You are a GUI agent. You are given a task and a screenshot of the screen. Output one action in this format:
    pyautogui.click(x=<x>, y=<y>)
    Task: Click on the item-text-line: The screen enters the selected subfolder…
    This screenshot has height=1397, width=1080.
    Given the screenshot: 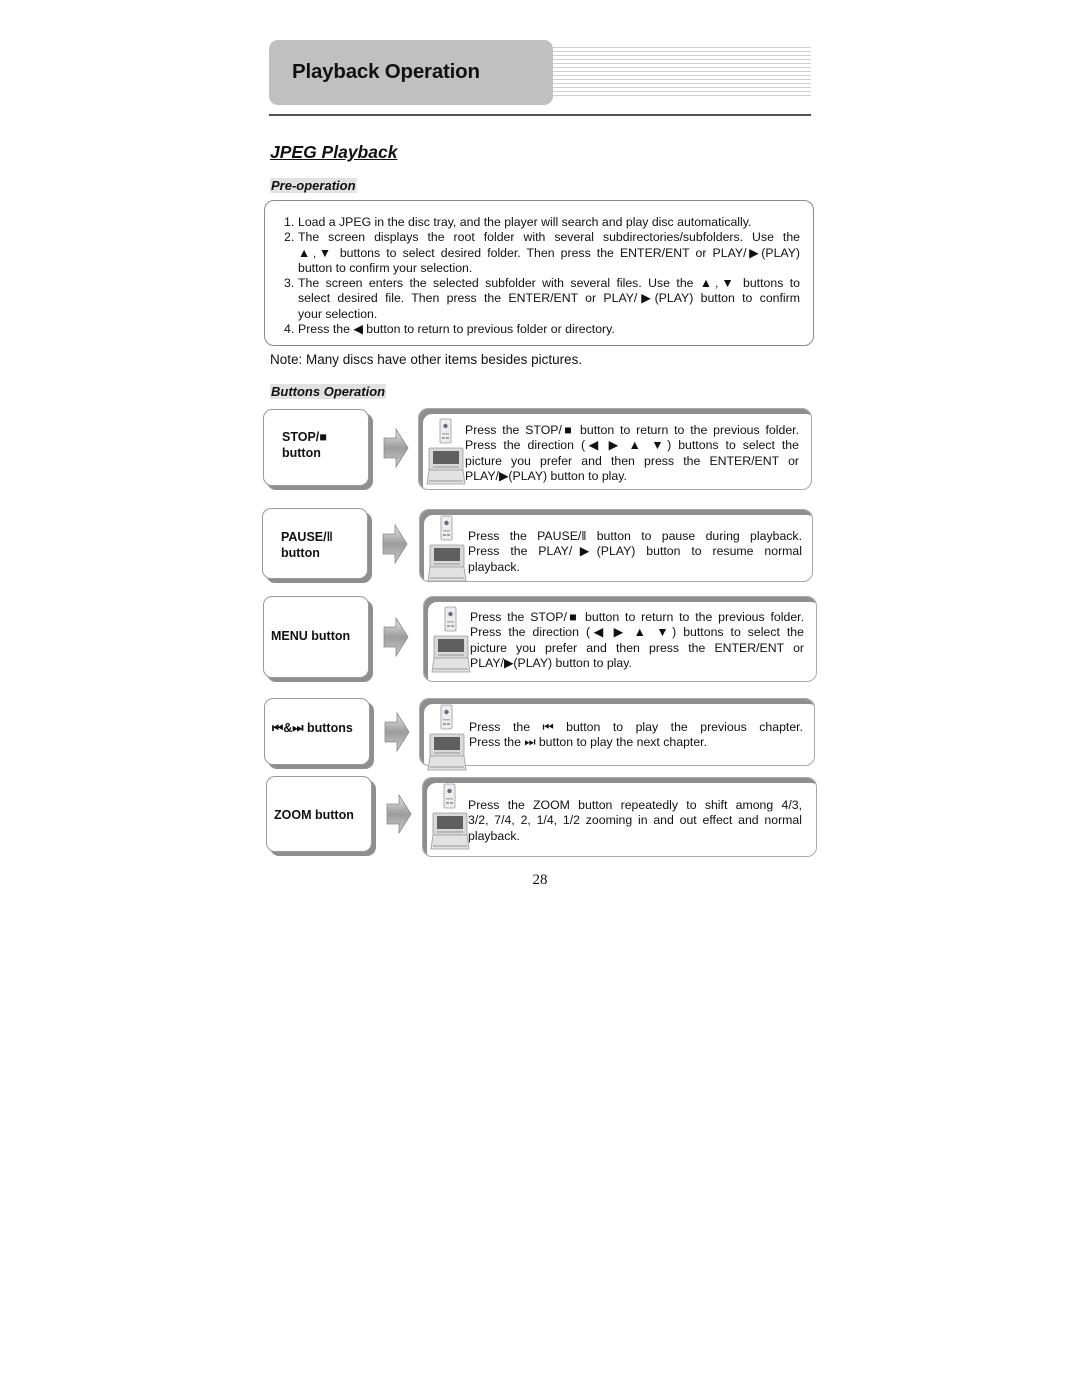 What is the action you would take?
    pyautogui.click(x=549, y=283)
    